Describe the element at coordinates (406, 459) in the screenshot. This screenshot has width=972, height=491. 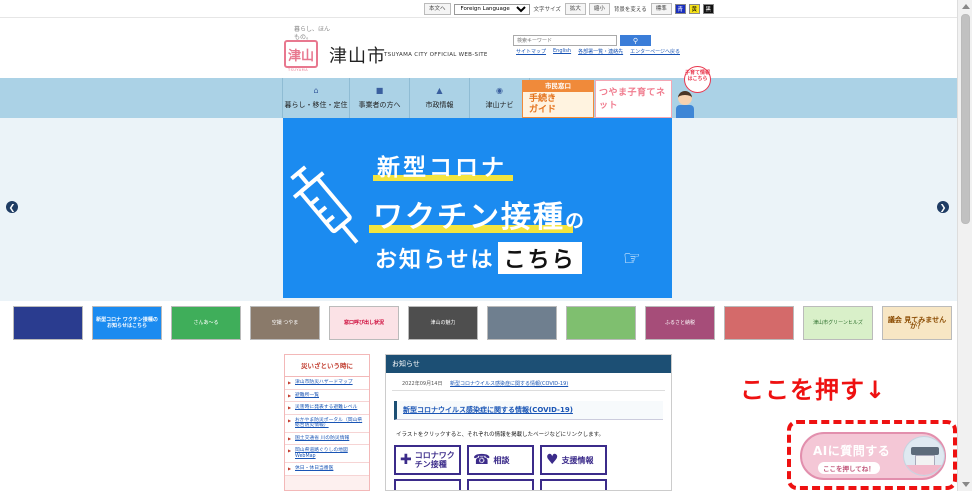
I see `syringe-icon: ✚` at that location.